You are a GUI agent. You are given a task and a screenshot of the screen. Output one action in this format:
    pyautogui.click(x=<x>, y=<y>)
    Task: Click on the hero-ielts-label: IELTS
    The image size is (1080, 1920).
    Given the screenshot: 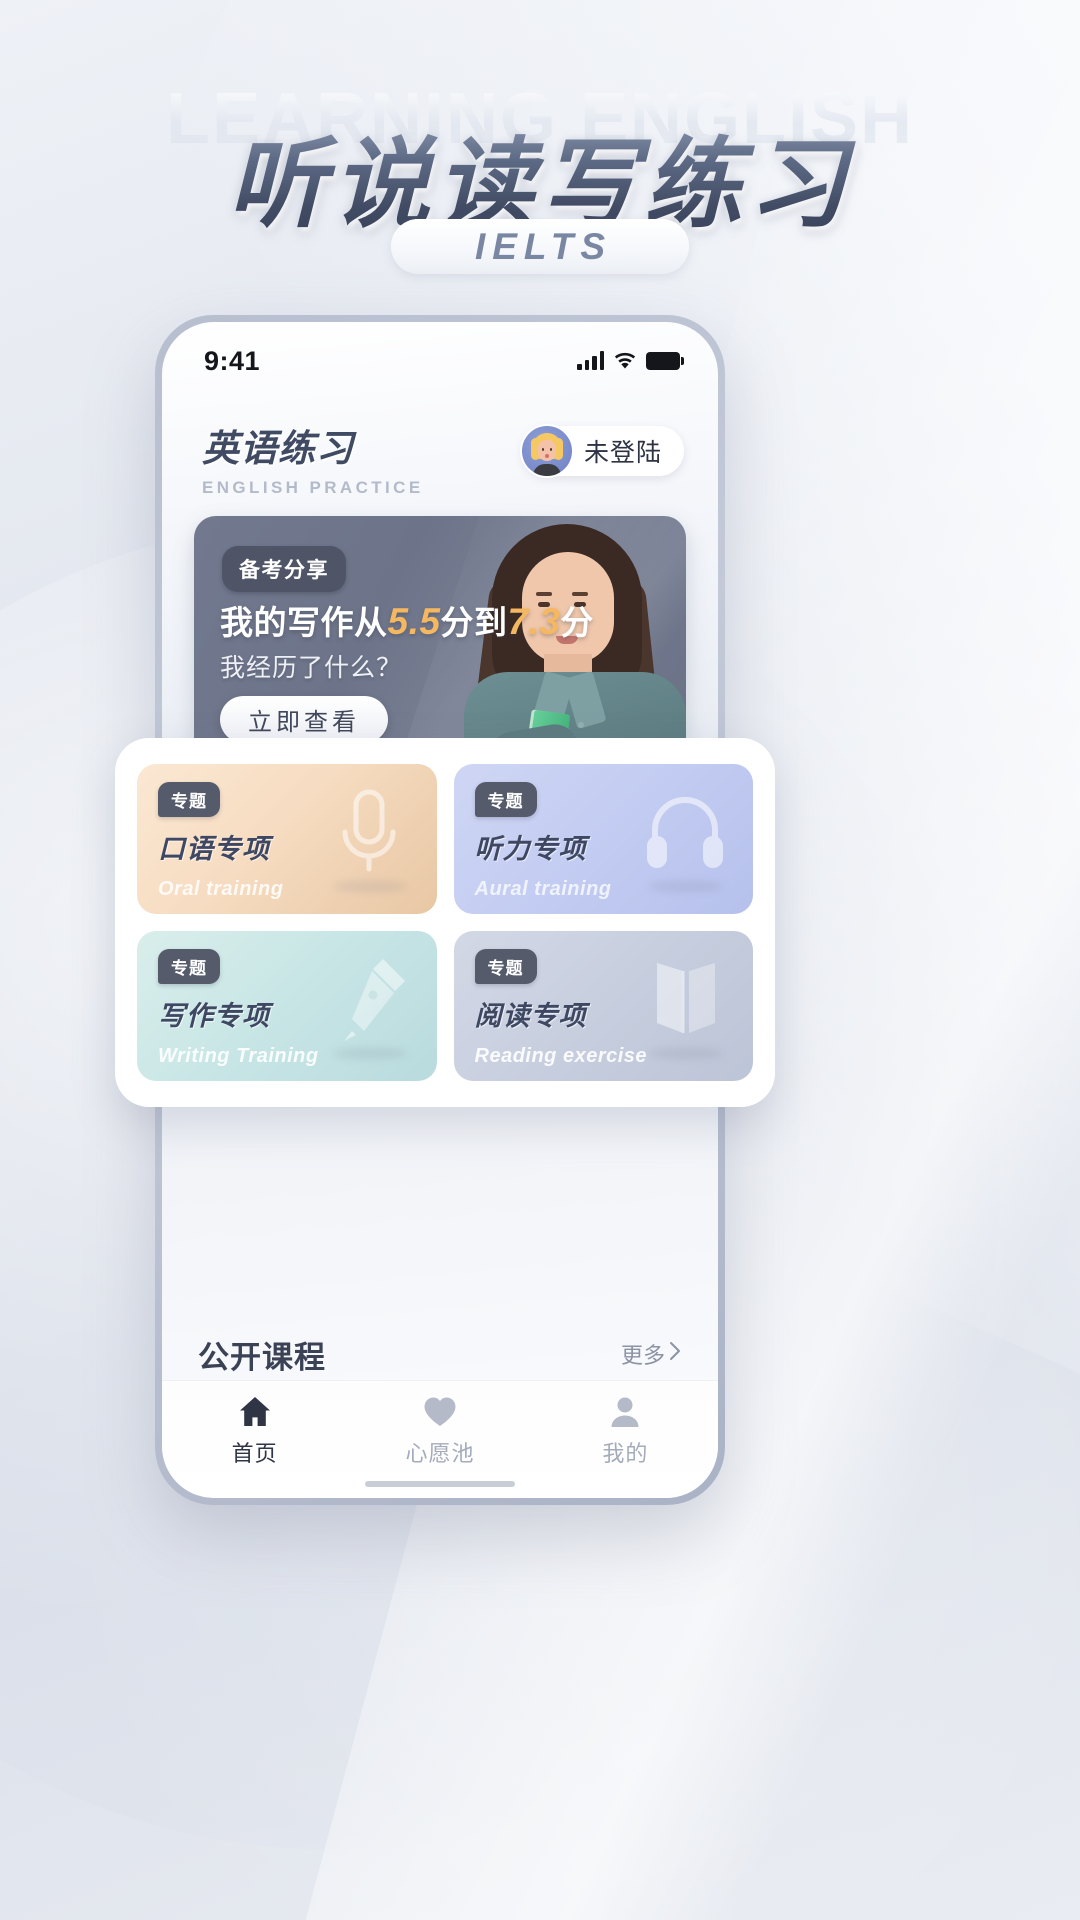 What is the action you would take?
    pyautogui.click(x=543, y=246)
    